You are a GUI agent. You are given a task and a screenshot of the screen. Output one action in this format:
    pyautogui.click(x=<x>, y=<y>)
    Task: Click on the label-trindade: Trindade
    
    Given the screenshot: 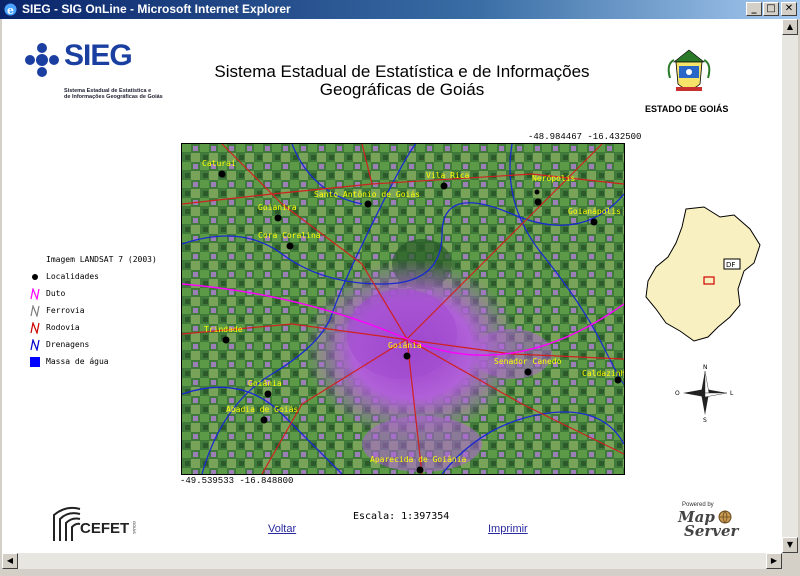 What is the action you would take?
    pyautogui.click(x=223, y=329)
    